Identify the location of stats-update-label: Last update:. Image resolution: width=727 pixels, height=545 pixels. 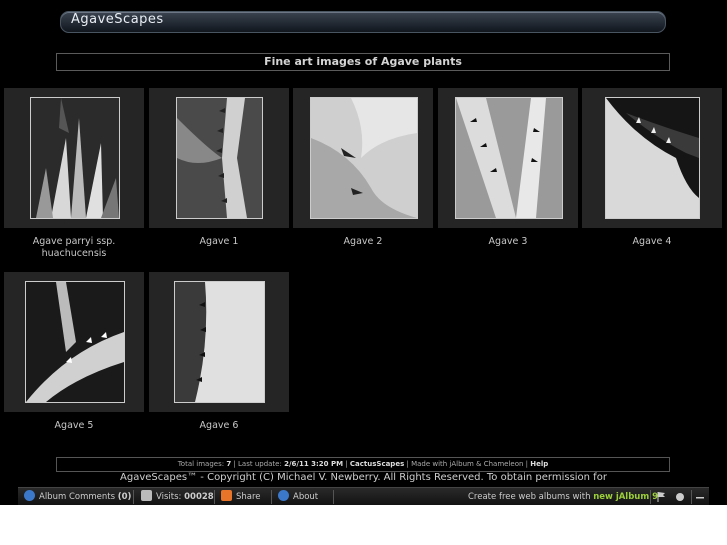
(260, 464).